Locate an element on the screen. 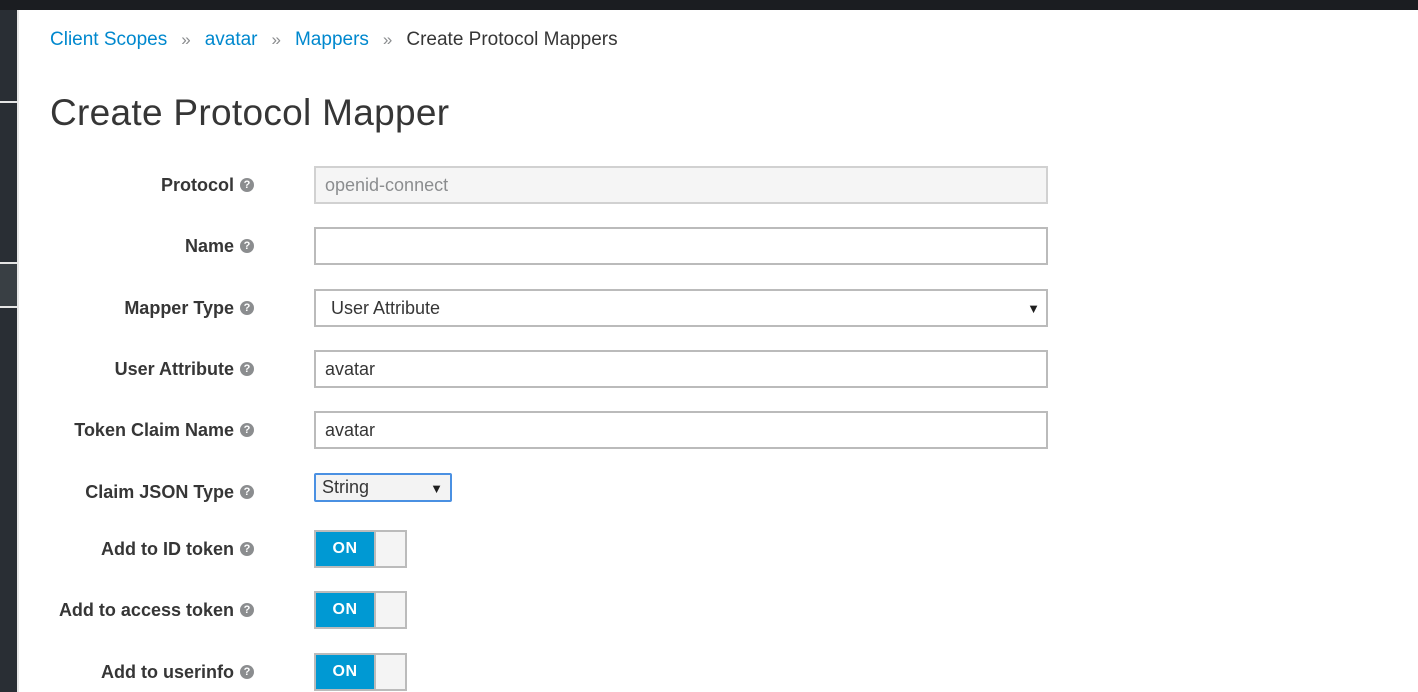  claim-json-type-label: Claim JSON Type is located at coordinates (159, 491).